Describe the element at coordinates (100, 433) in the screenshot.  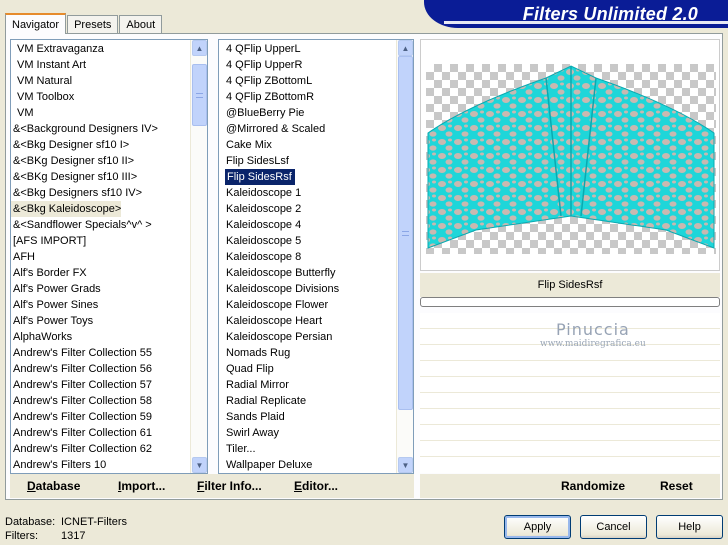
I see `category-item: Andrew's Filter Collection 61` at that location.